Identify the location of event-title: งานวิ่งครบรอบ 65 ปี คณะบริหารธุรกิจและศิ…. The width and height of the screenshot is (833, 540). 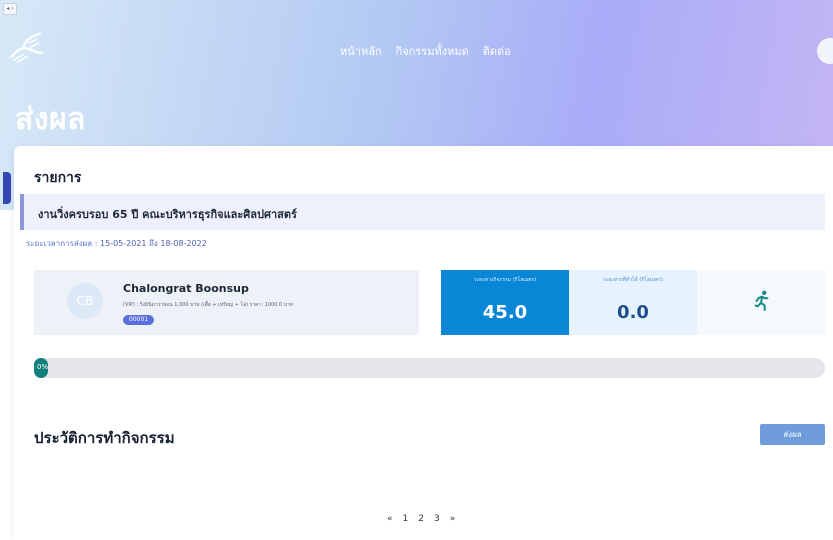
(167, 214).